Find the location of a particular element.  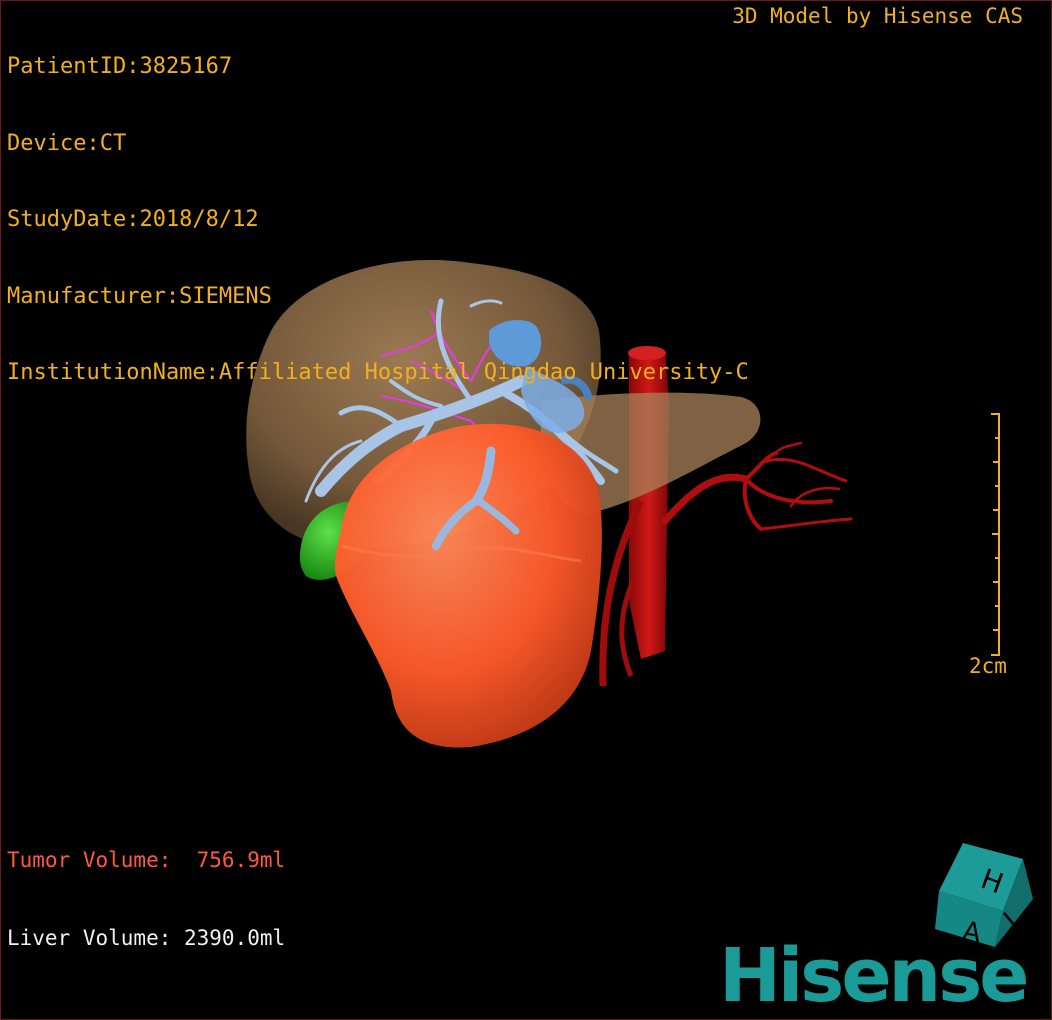

device: Device:CT is located at coordinates (67, 143).